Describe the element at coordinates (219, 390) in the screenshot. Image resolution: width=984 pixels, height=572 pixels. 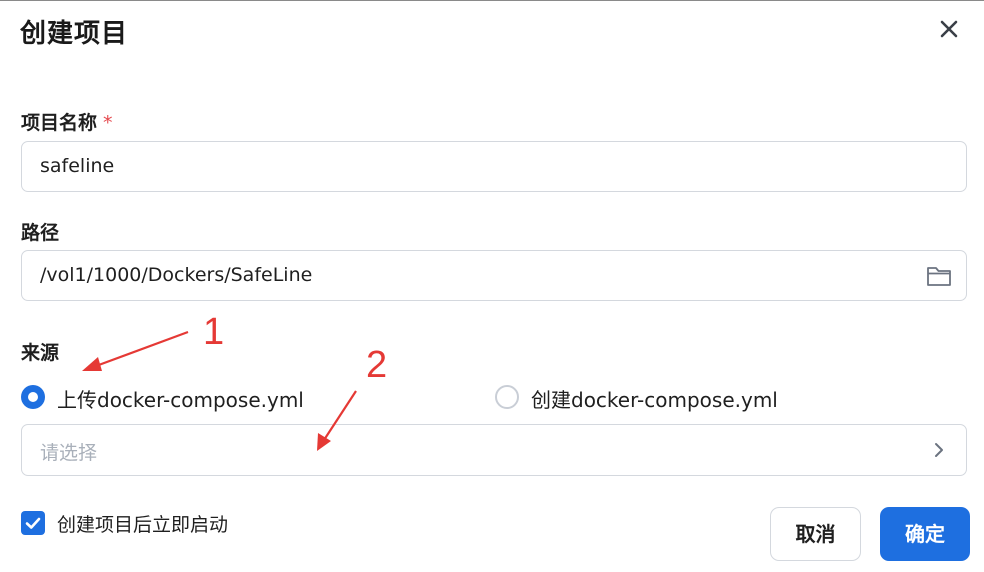
I see `annotation-arrows` at that location.